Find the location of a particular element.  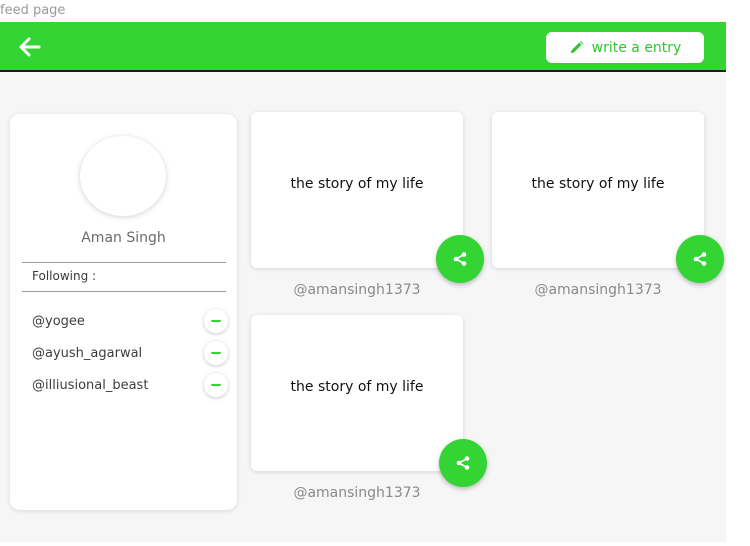

following-handle: @illiusional_beast is located at coordinates (90, 385).